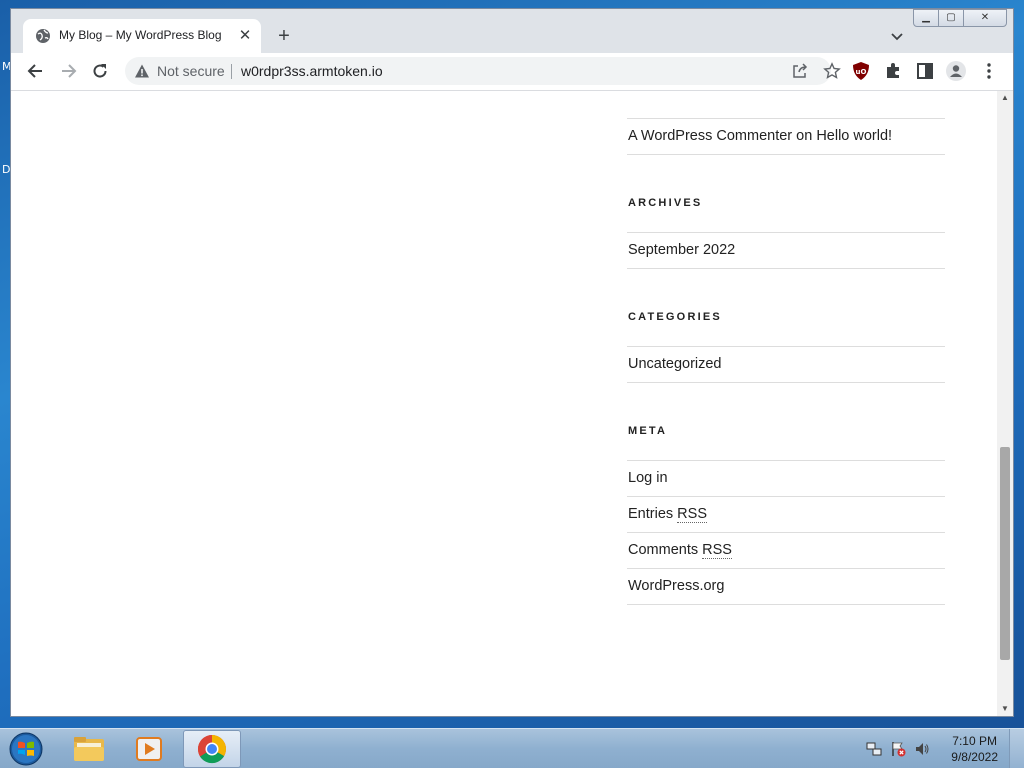  Describe the element at coordinates (786, 251) in the screenshot. I see `archive-link-september-2022: September 2022` at that location.